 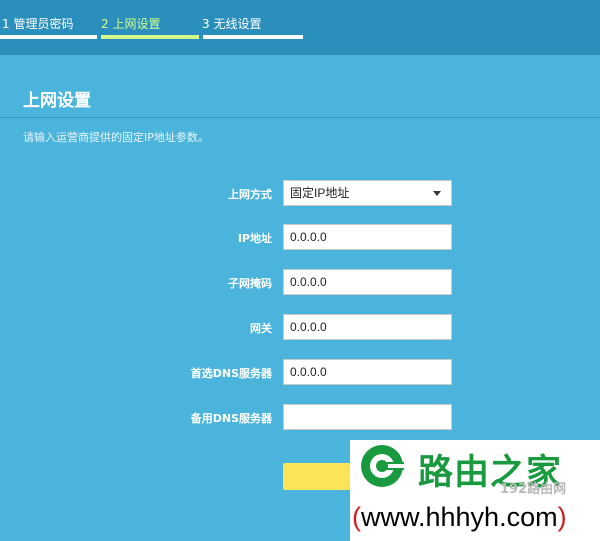 I want to click on instruction-text: 请输入运营商提供的固定IP地址参数。, so click(x=116, y=137).